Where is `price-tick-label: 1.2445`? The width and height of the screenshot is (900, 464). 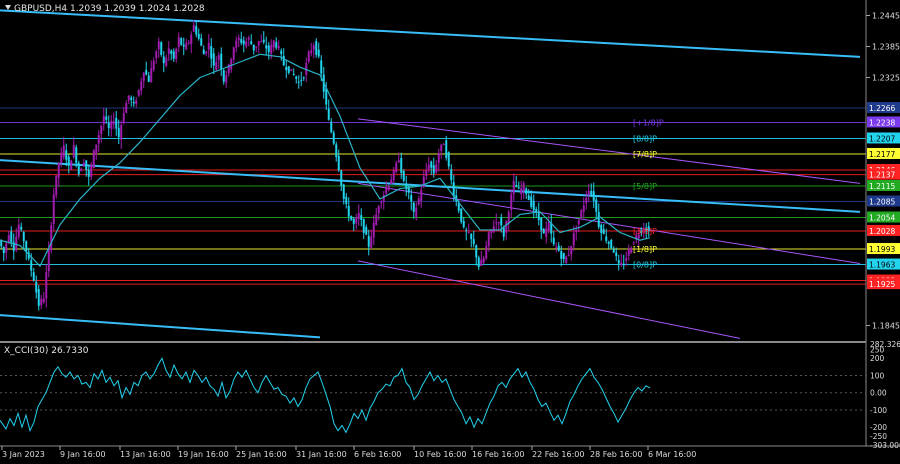 price-tick-label: 1.2445 is located at coordinates (886, 16).